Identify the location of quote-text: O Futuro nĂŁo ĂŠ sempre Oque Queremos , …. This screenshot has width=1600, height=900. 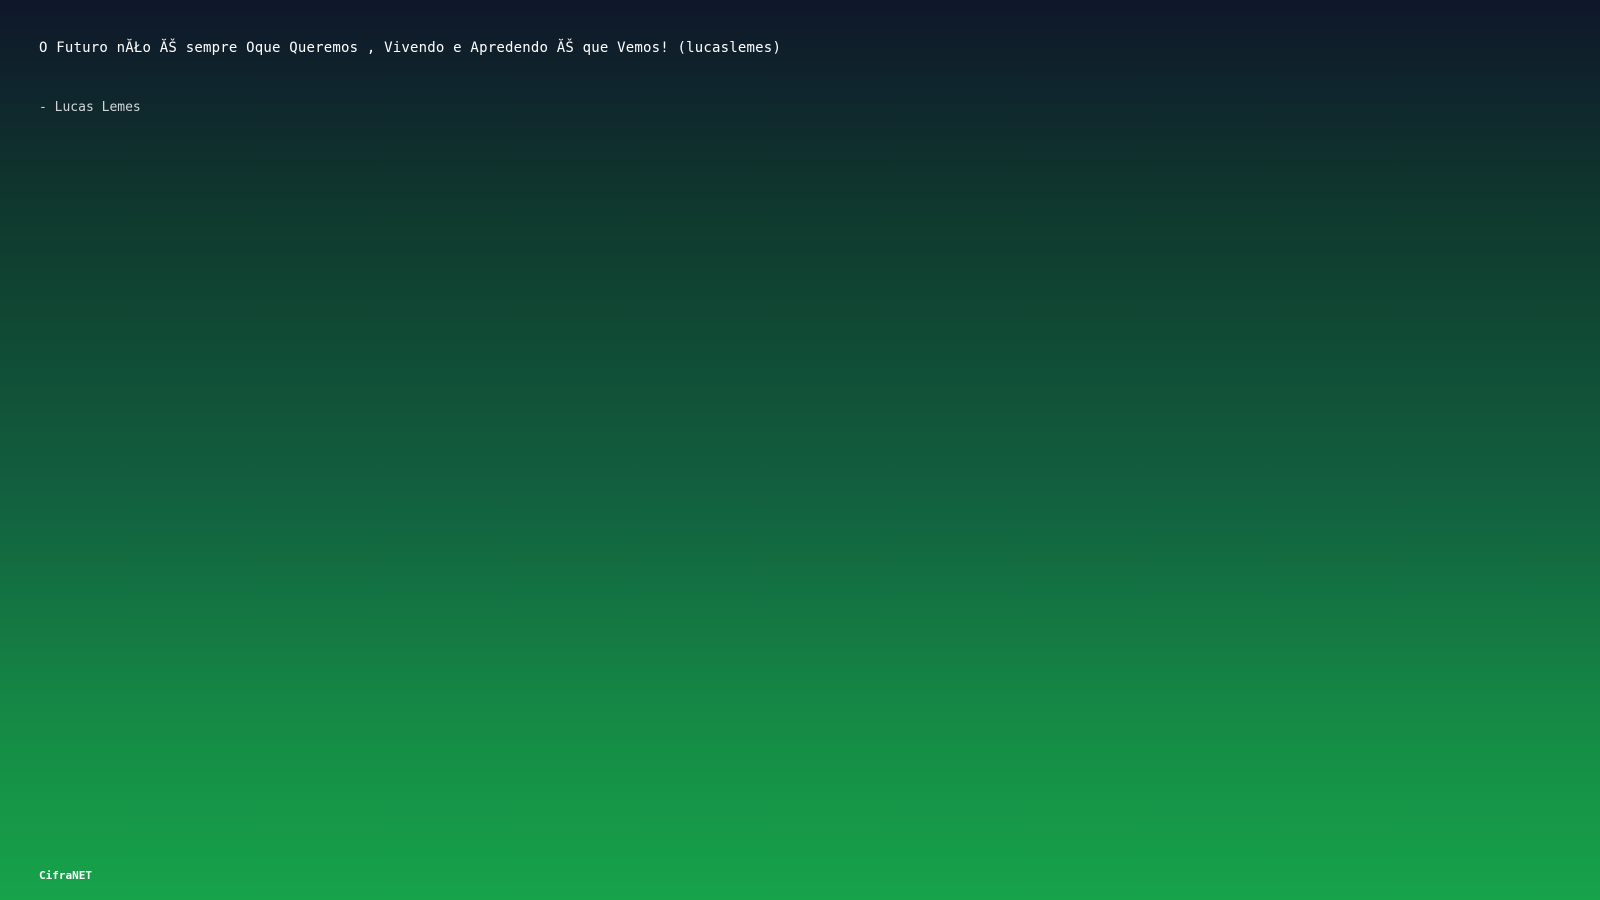
(410, 48).